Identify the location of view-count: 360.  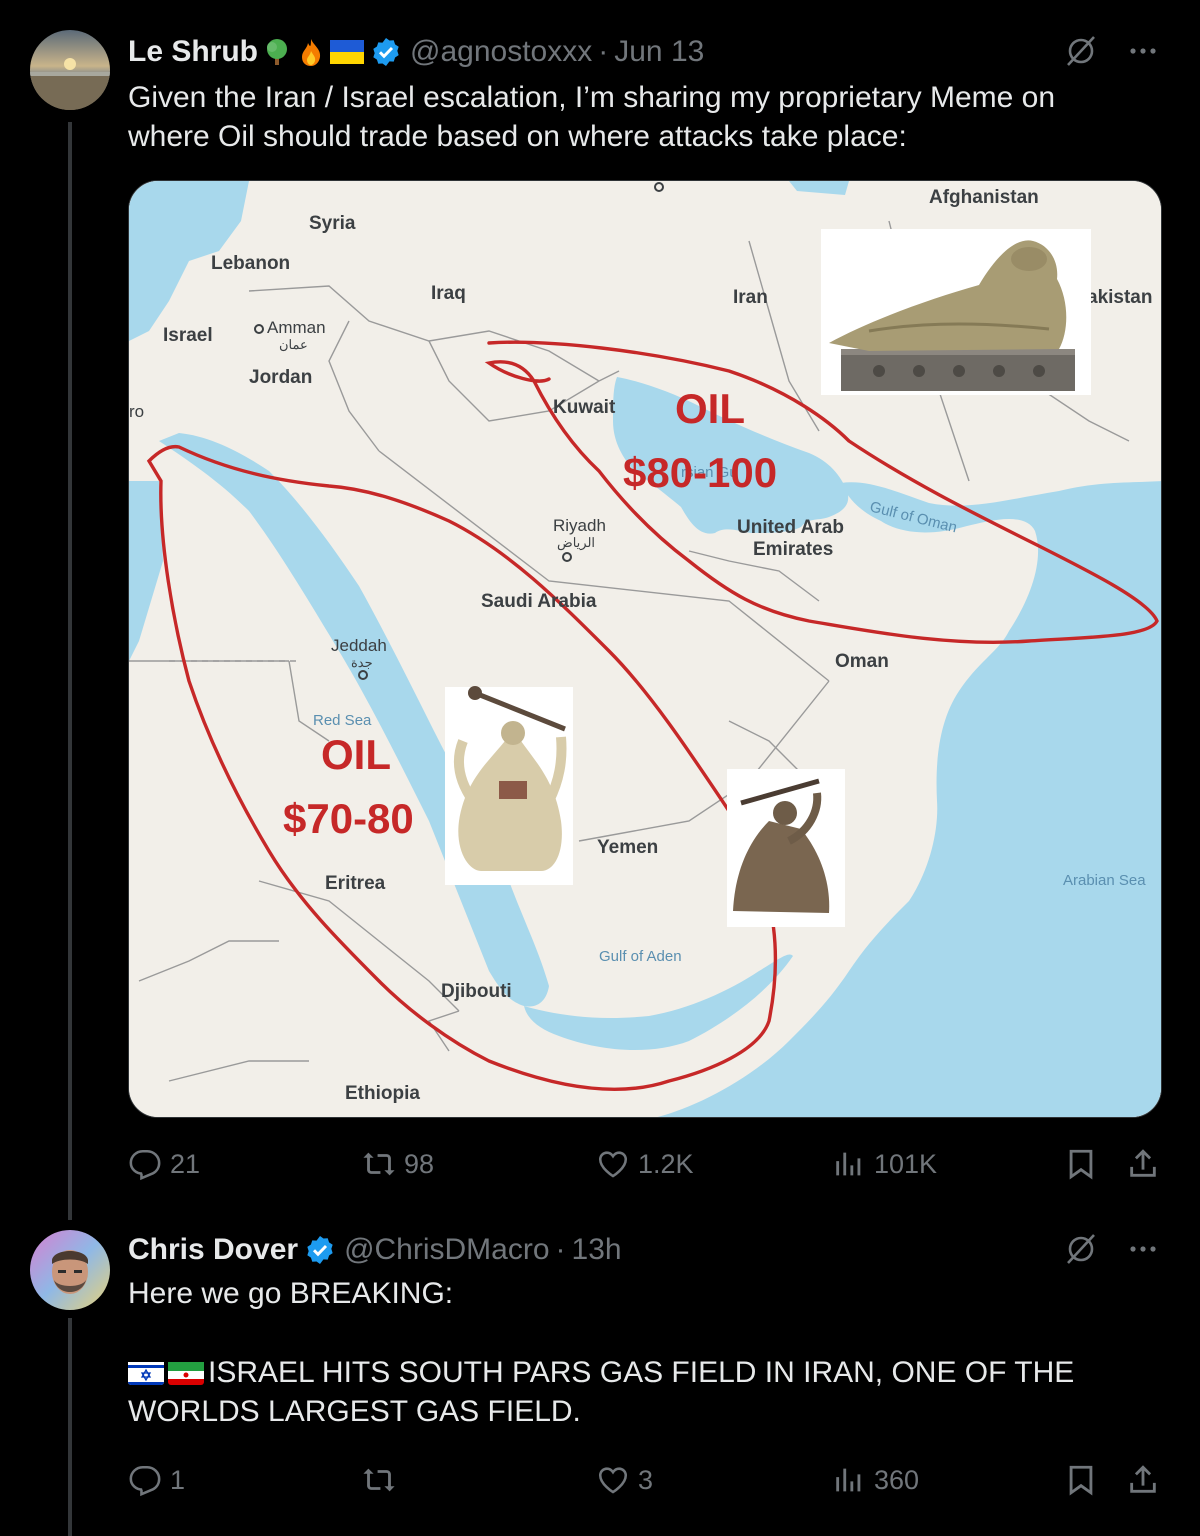
(897, 1479).